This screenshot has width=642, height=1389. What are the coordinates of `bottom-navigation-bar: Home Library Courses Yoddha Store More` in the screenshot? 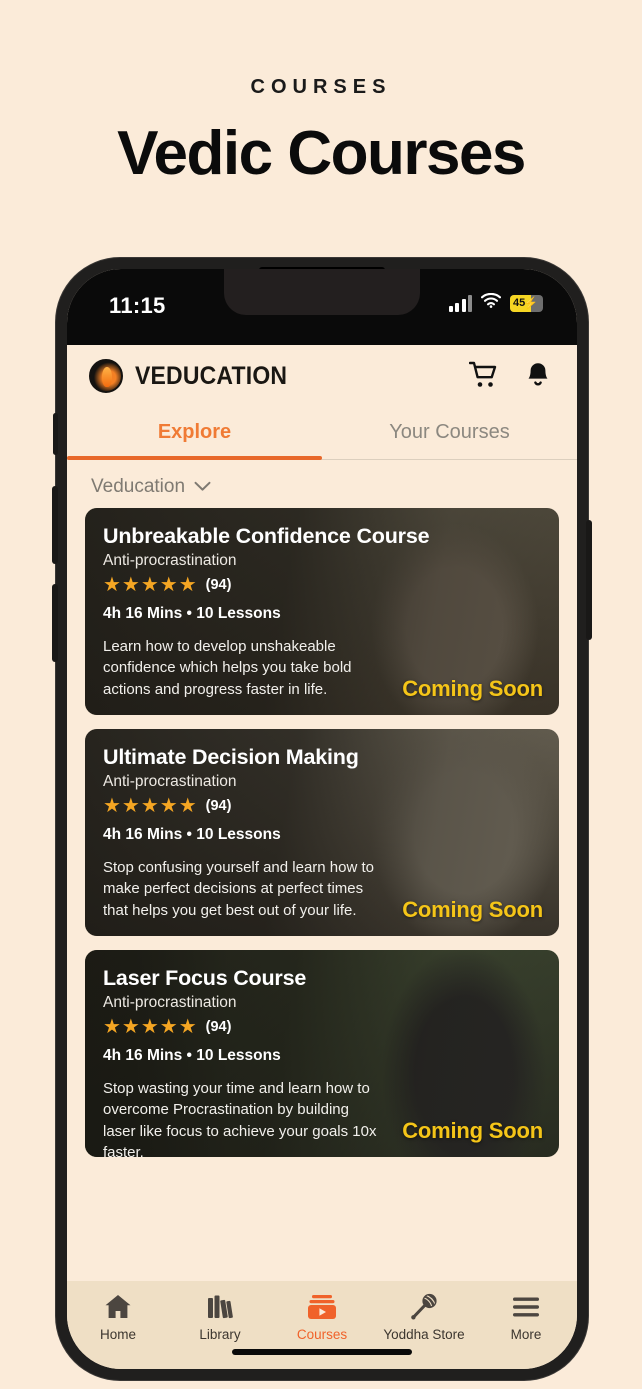 It's located at (322, 1325).